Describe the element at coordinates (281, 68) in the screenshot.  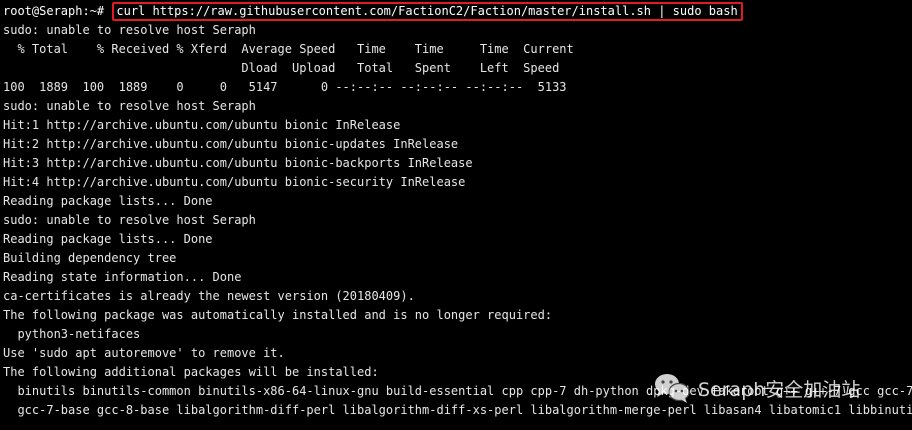
I see `terminal-output-line: Dload Upload Total Spent Left Speed` at that location.